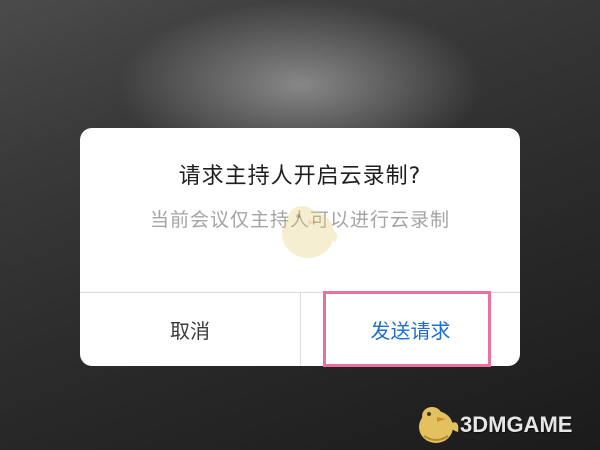  What do you see at coordinates (516, 424) in the screenshot?
I see `site-watermark-text: 3DMGAME` at bounding box center [516, 424].